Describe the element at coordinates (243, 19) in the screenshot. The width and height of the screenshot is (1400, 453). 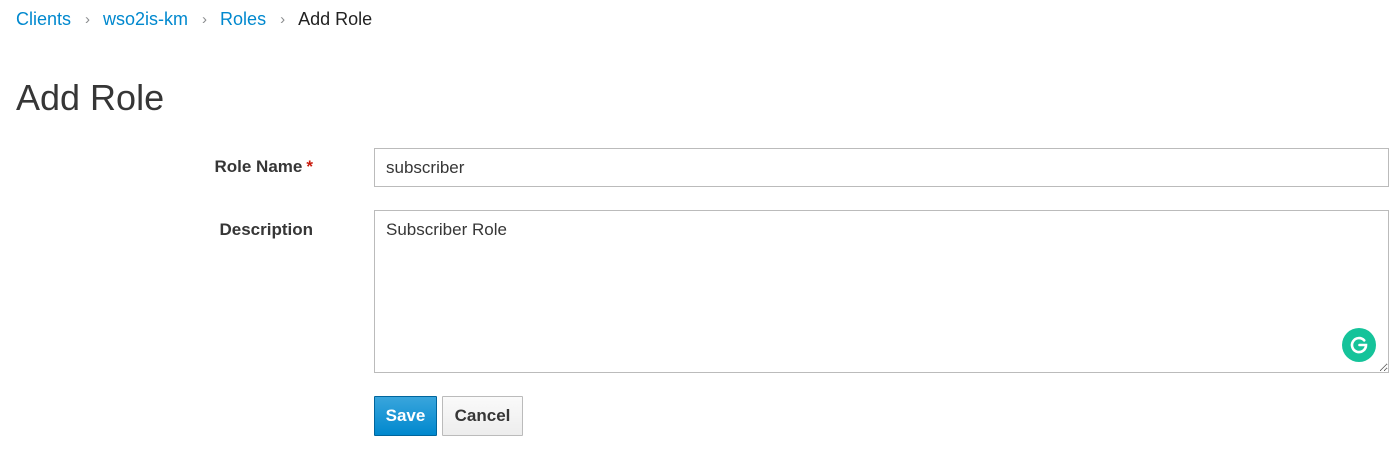
I see `breadcrumb-link-roles: Roles` at that location.